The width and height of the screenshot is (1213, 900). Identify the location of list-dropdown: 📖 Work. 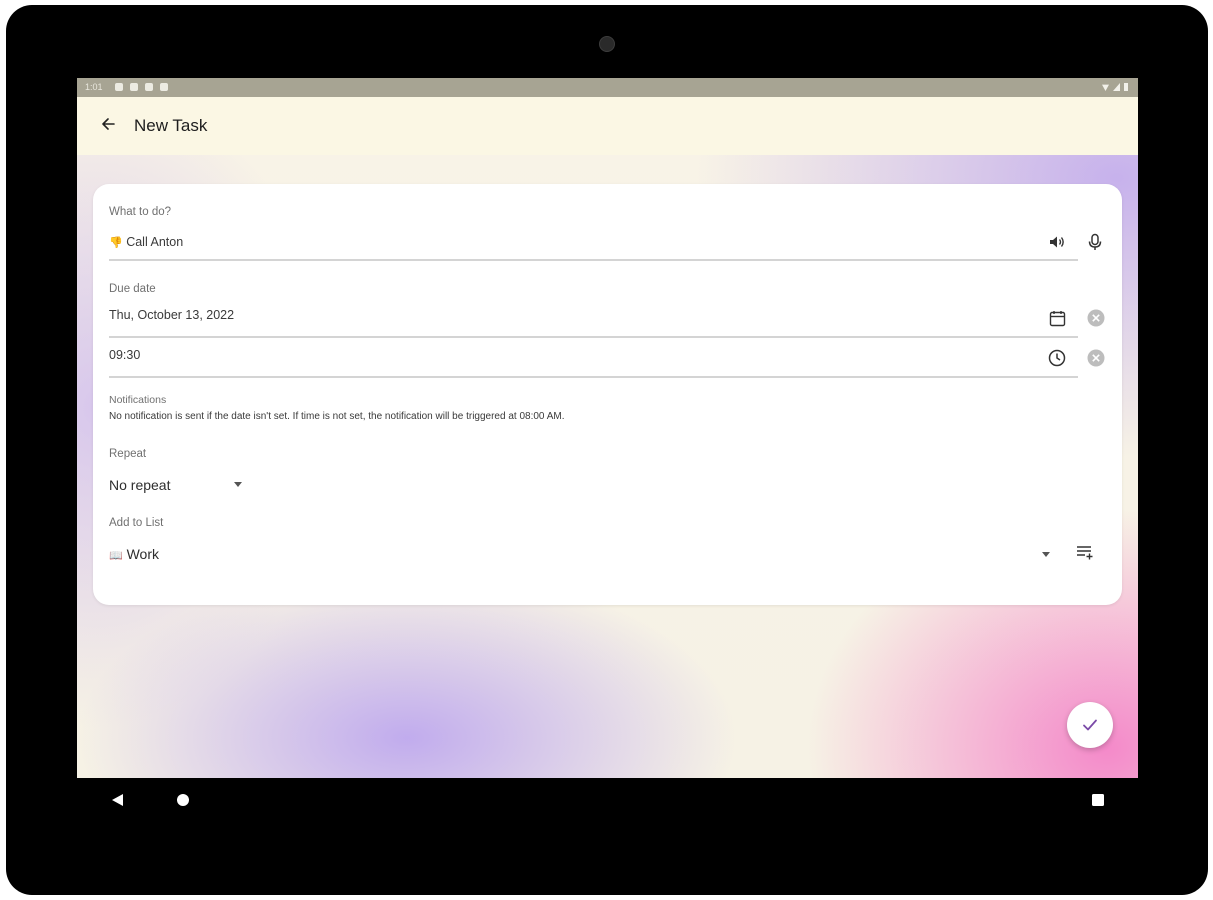
(581, 555).